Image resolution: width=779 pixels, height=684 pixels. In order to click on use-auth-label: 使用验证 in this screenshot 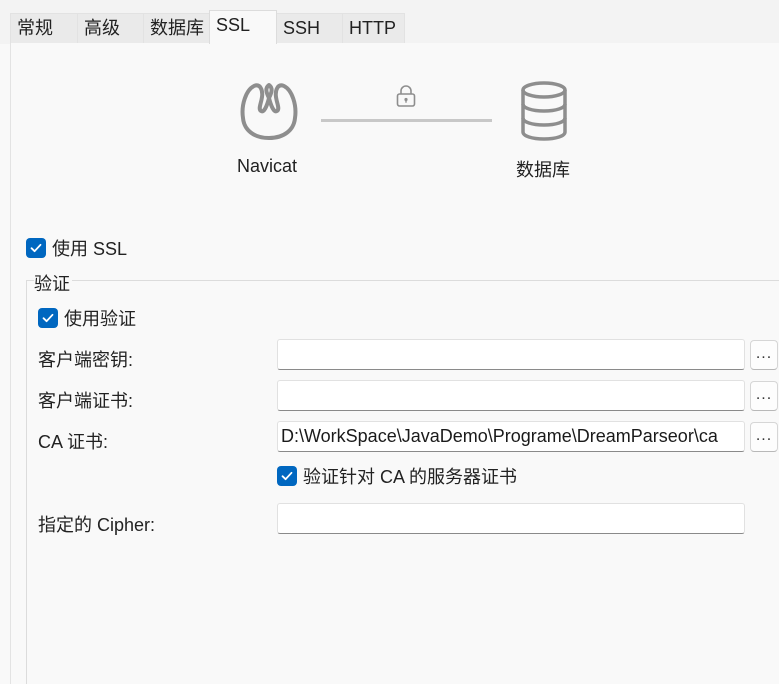, I will do `click(100, 319)`.